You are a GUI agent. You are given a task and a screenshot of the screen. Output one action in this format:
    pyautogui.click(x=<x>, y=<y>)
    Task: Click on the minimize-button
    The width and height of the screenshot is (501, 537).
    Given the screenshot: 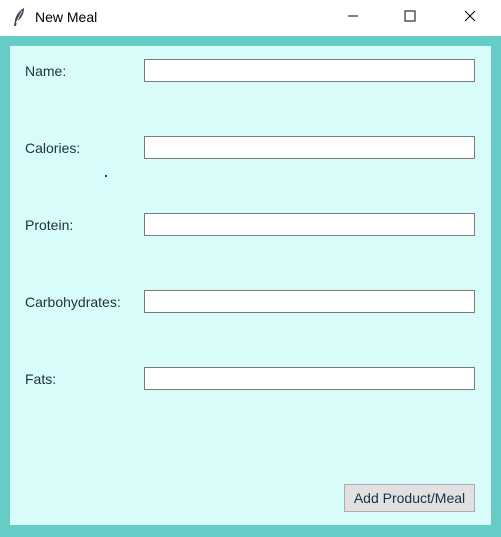 What is the action you would take?
    pyautogui.click(x=353, y=17)
    